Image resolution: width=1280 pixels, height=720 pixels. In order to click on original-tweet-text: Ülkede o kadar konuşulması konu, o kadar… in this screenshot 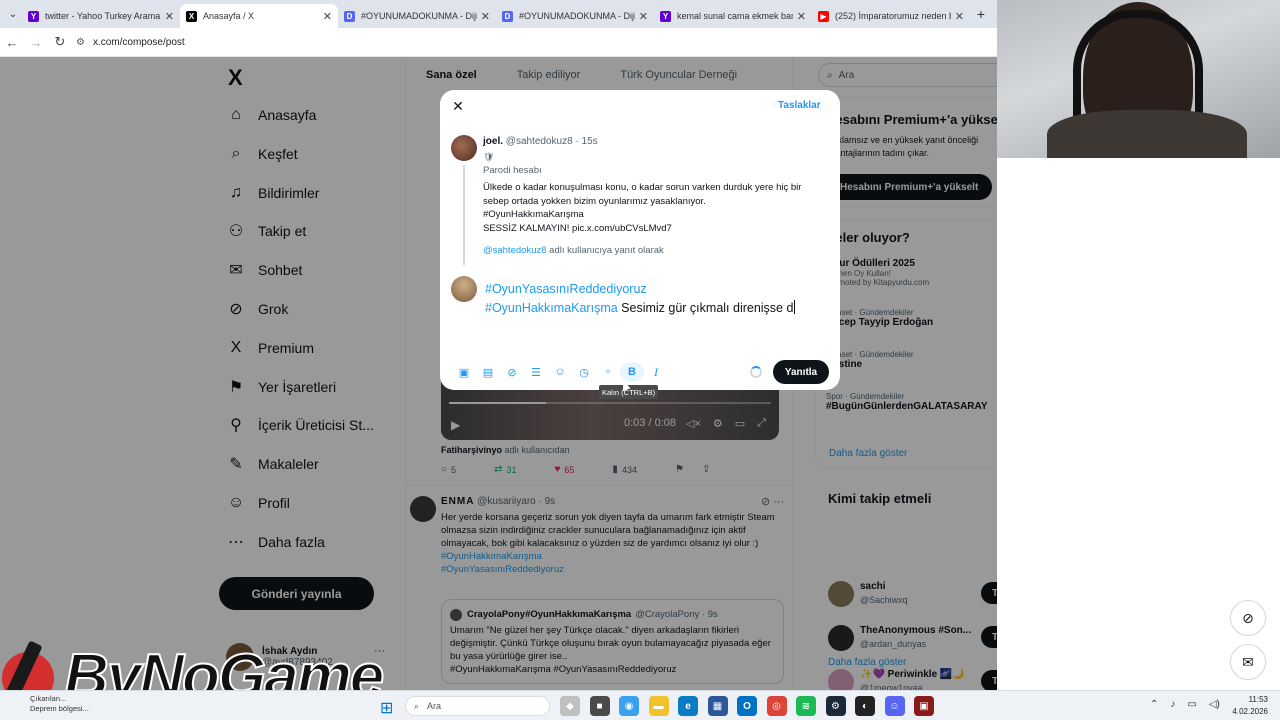, I will do `click(658, 208)`.